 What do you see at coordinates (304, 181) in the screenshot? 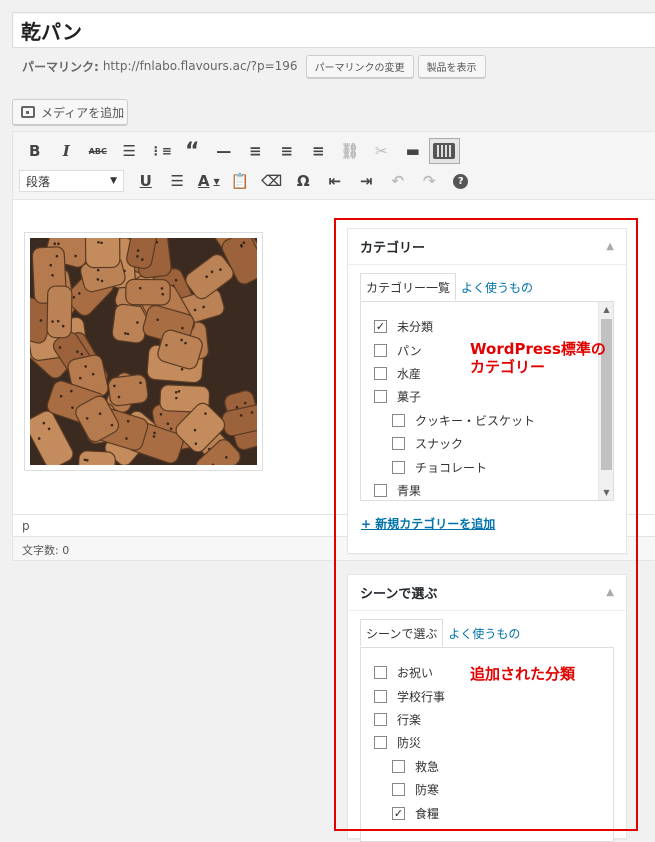
I see `special-character-icon: Ω` at bounding box center [304, 181].